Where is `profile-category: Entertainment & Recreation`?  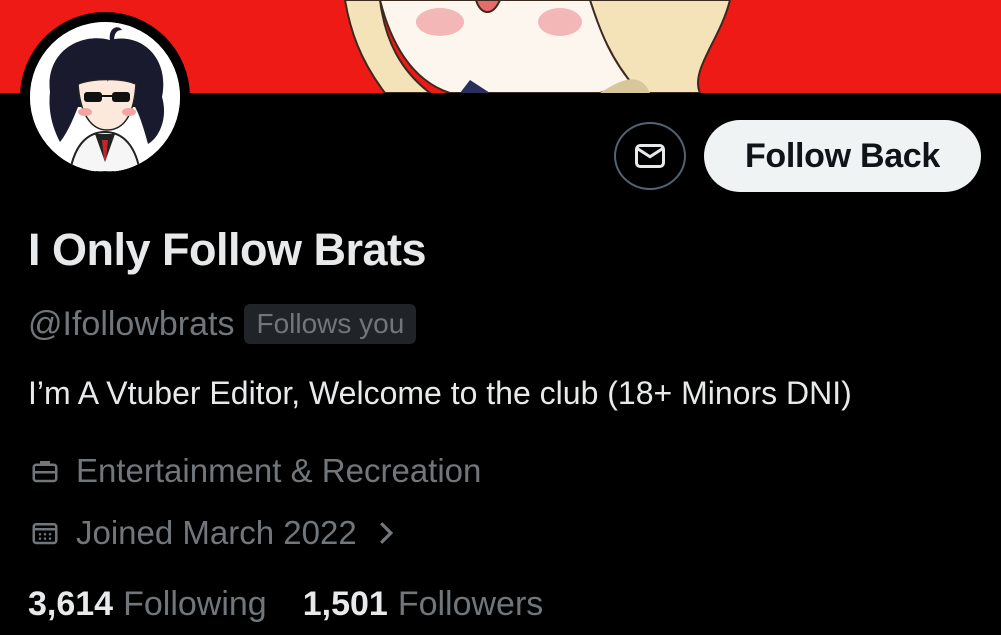 profile-category: Entertainment & Recreation is located at coordinates (254, 471).